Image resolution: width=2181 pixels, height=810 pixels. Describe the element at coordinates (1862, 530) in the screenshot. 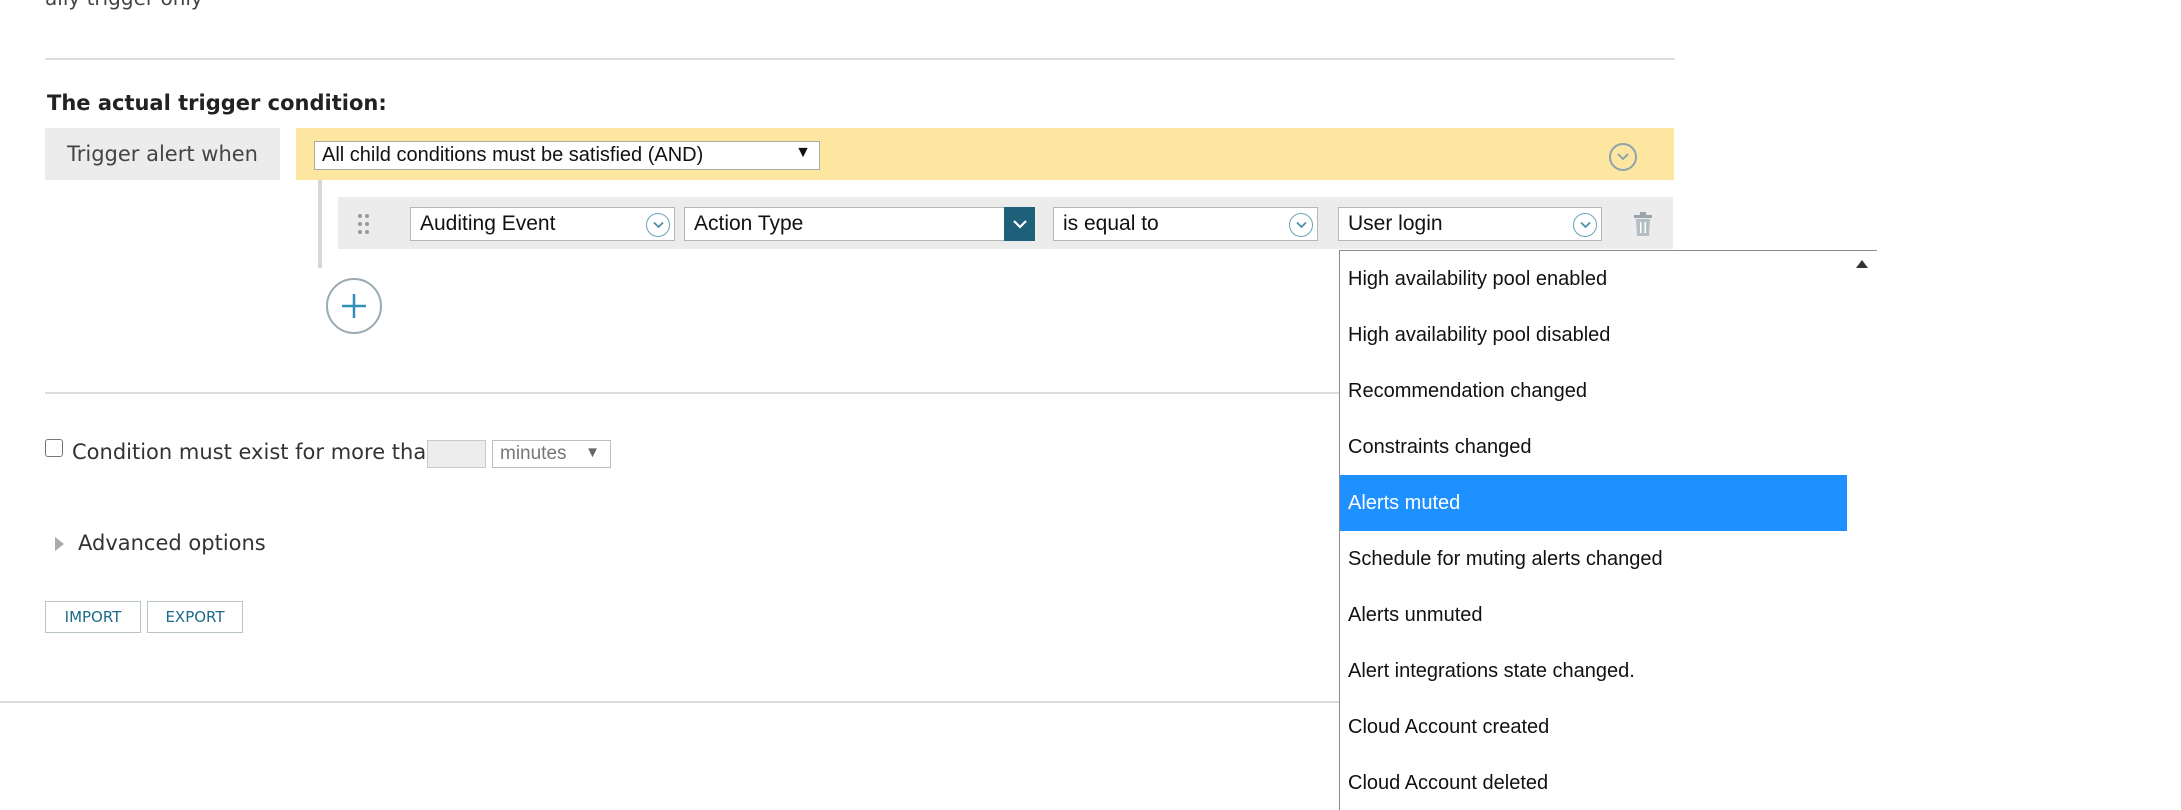

I see `dropdown-scrollbar` at that location.